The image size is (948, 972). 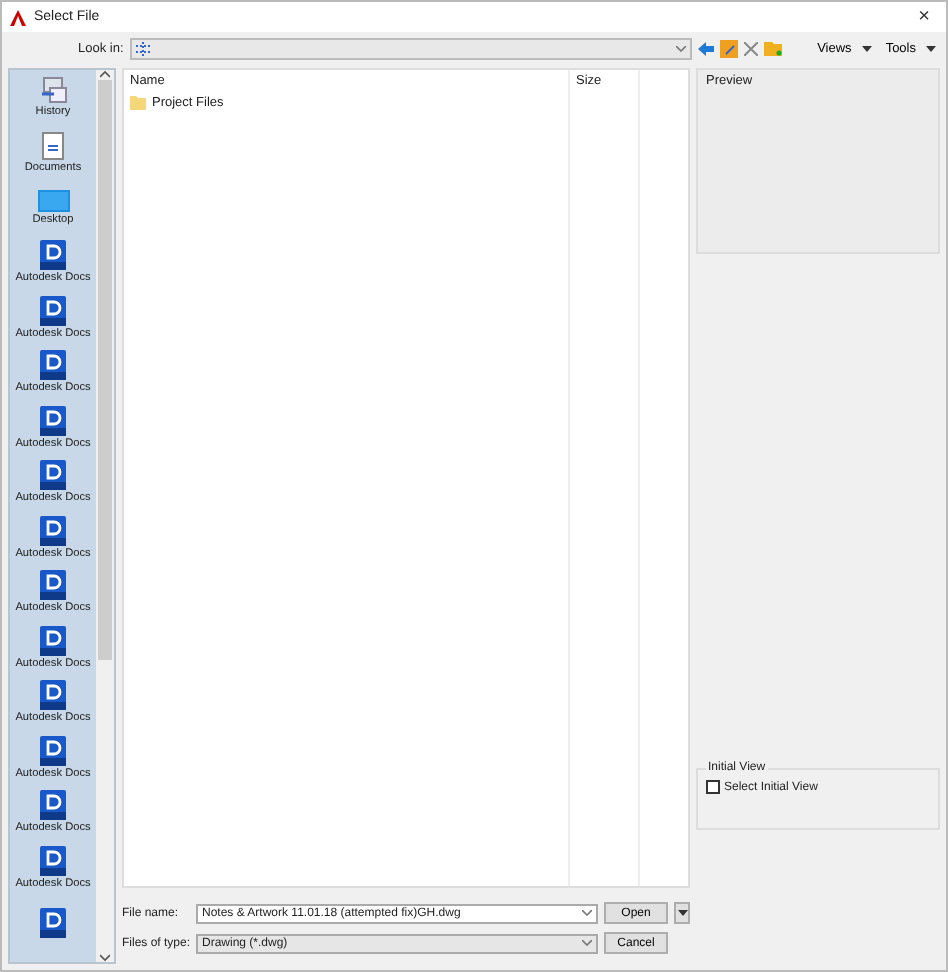 I want to click on delete-icon, so click(x=750, y=48).